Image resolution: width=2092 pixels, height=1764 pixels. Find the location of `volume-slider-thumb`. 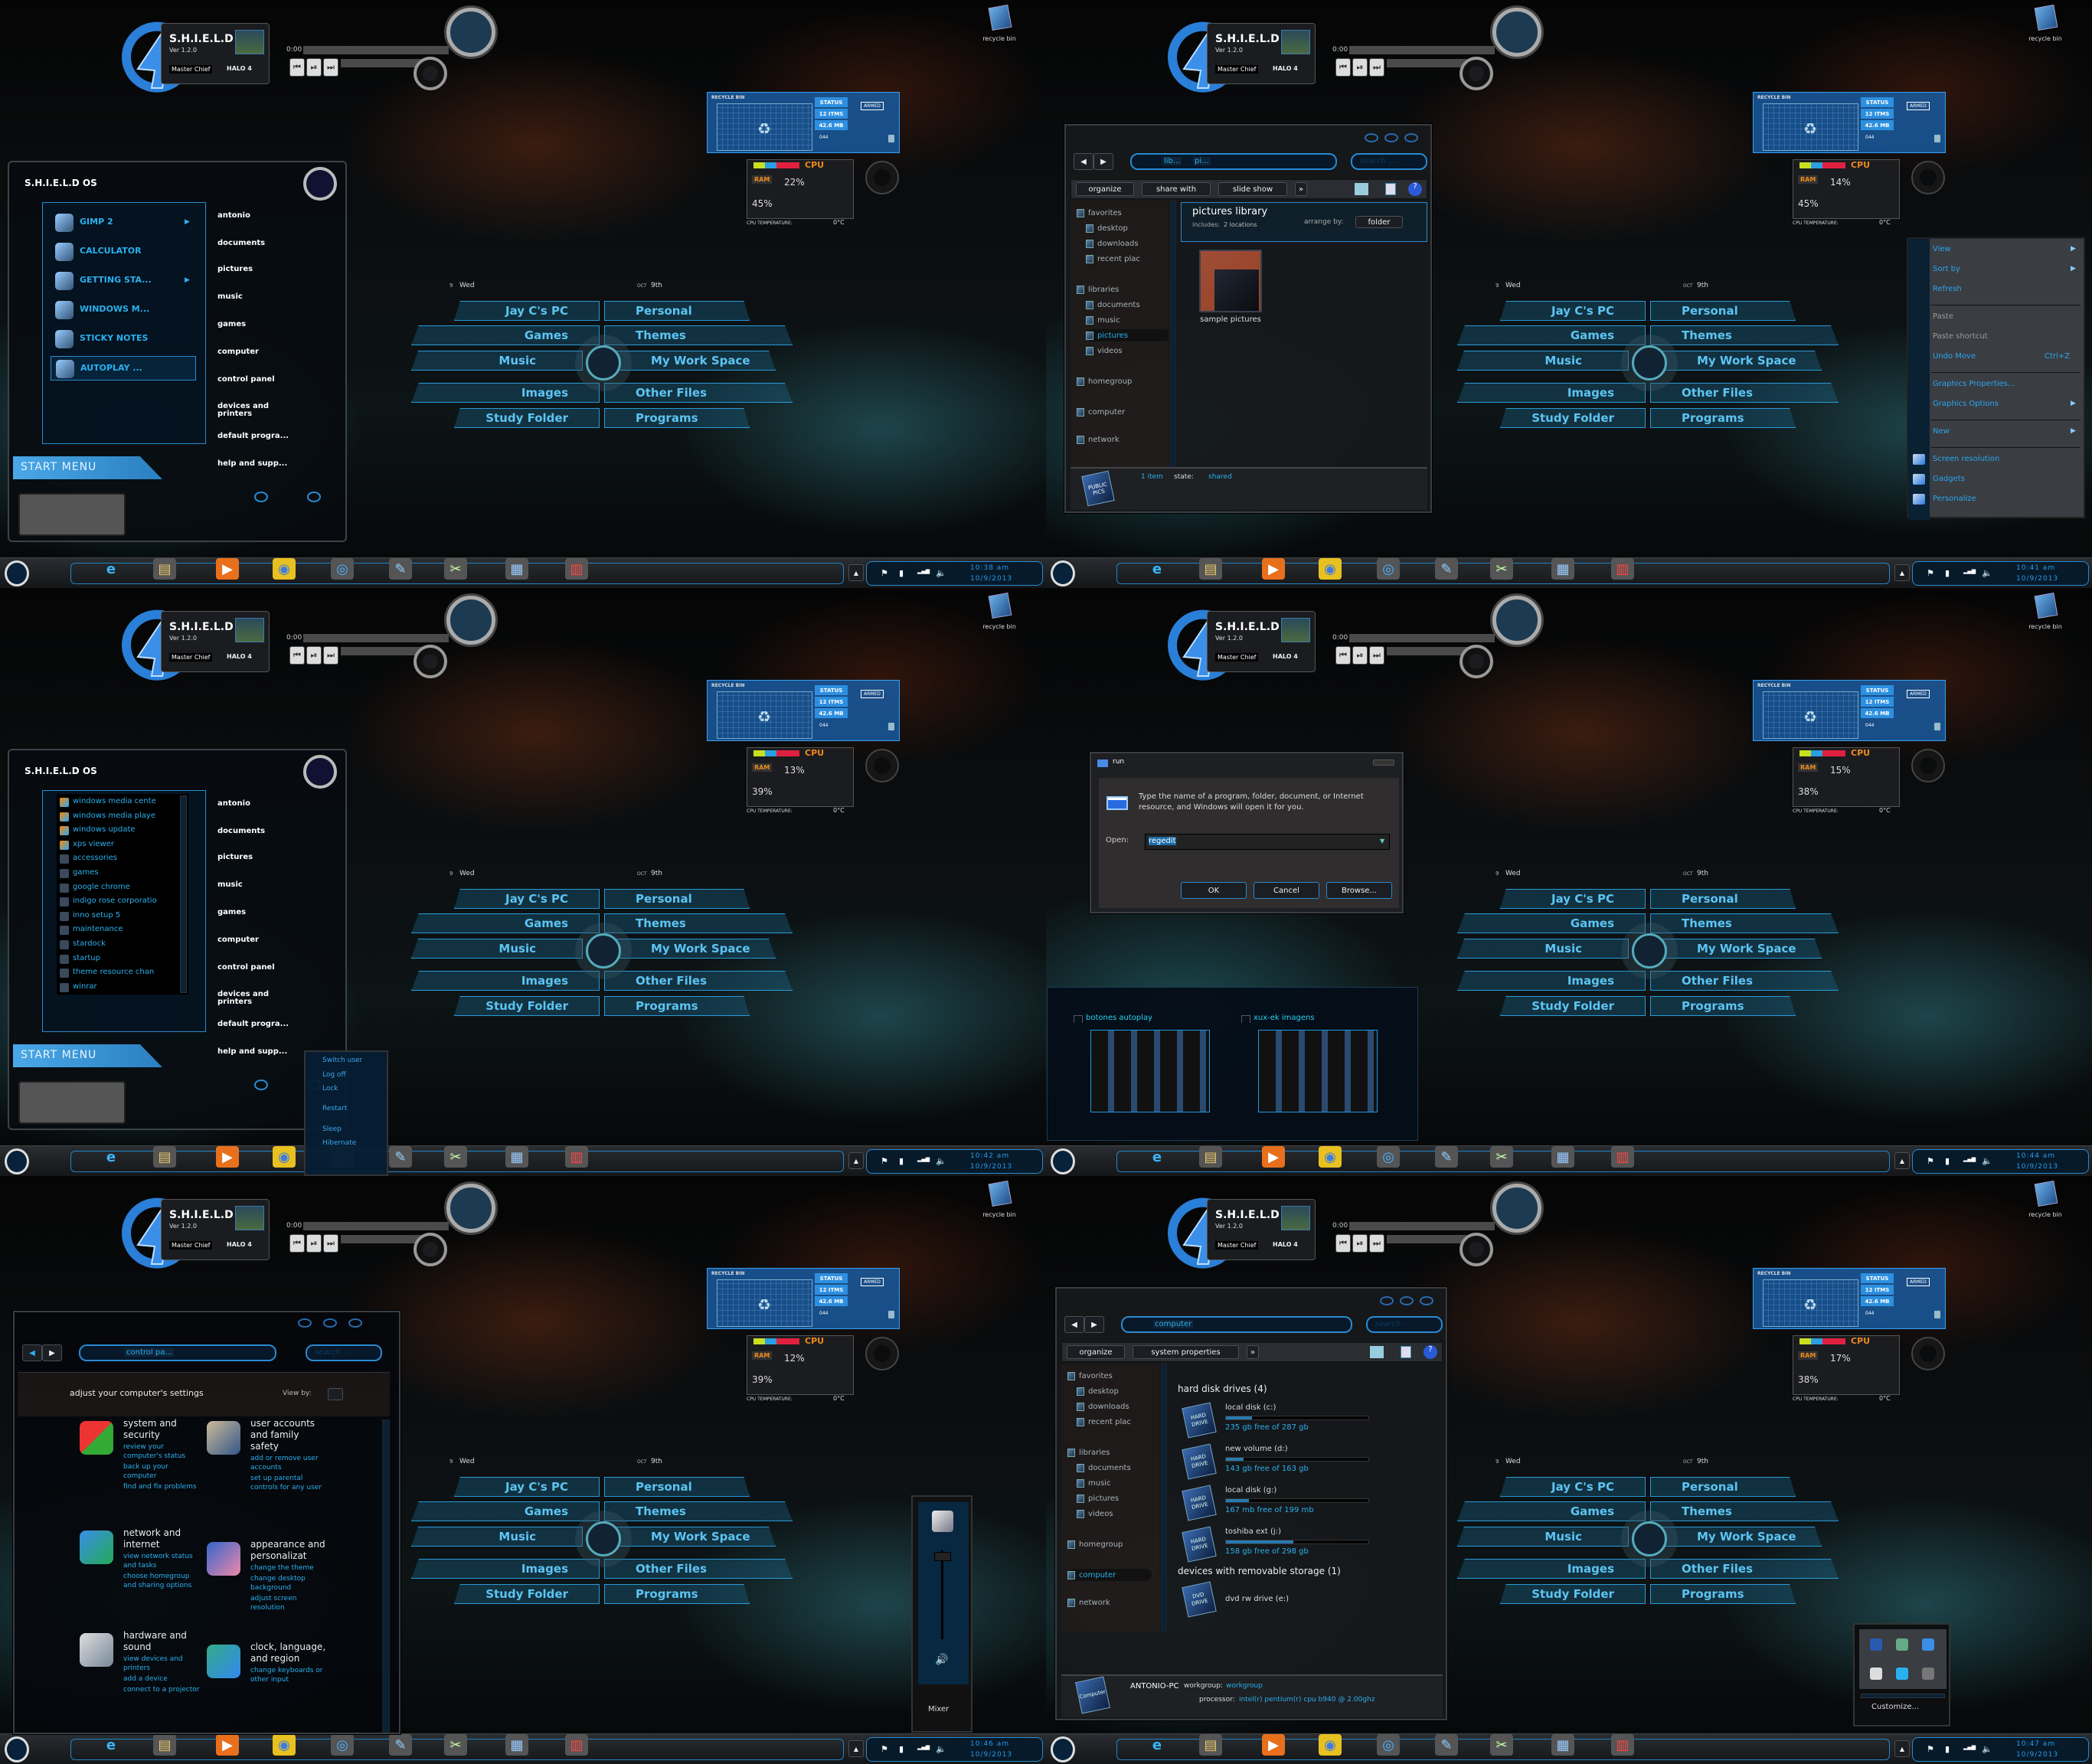

volume-slider-thumb is located at coordinates (942, 1556).